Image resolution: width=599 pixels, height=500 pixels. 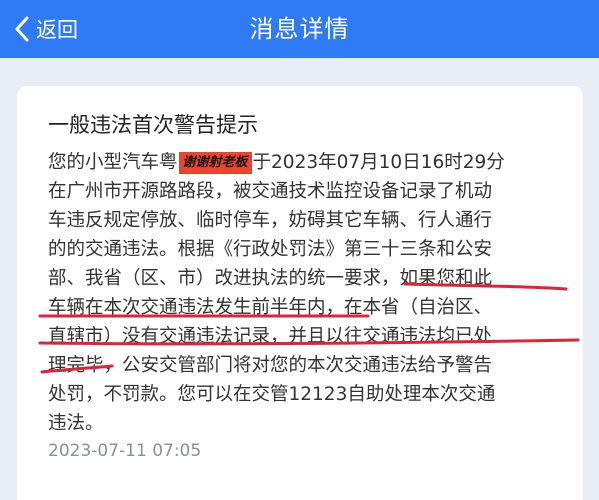 I want to click on message-line: 直辖市）没有交通违法记录，并且以往交通违法均已处, so click(x=270, y=336).